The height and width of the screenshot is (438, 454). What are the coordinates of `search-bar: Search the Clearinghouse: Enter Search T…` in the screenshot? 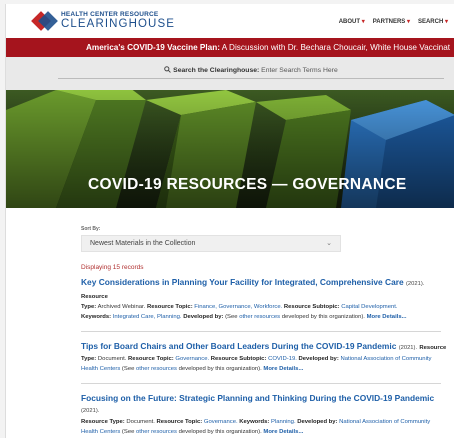 It's located at (230, 73).